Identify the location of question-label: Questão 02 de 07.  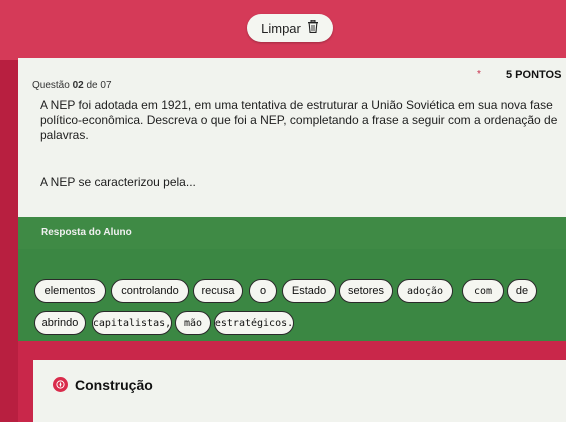
(72, 85).